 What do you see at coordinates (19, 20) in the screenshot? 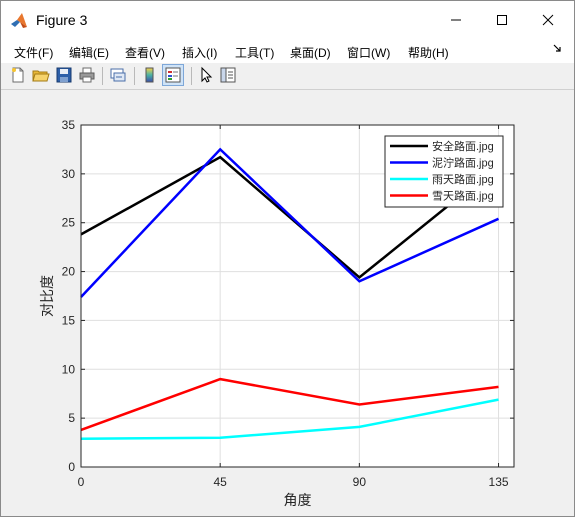
I see `matlab-logo-icon` at bounding box center [19, 20].